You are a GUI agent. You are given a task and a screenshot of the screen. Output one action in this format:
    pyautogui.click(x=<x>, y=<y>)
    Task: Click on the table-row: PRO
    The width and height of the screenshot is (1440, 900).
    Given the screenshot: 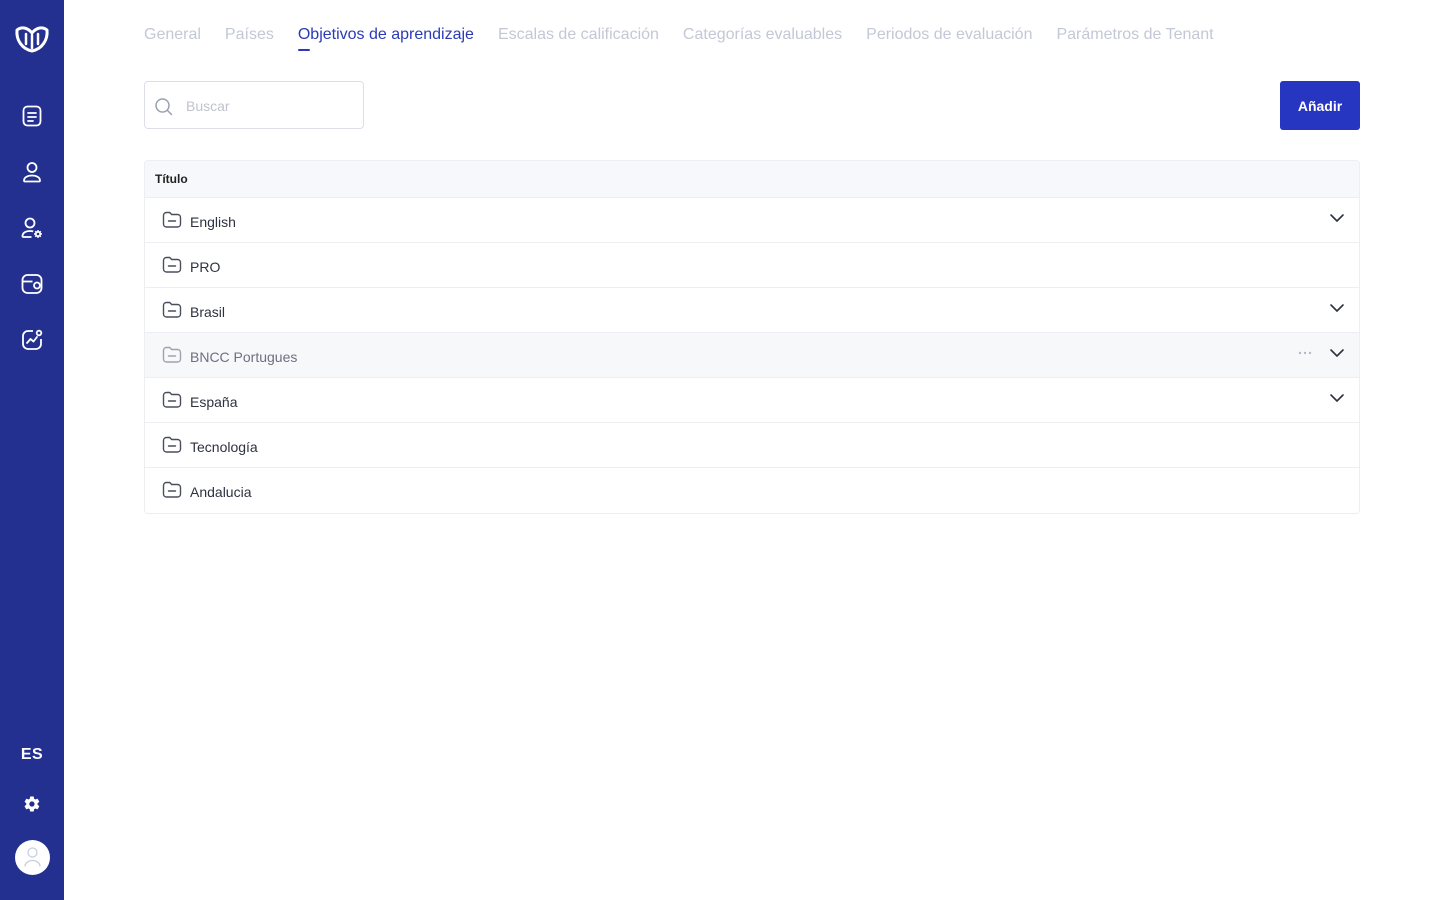 What is the action you would take?
    pyautogui.click(x=752, y=265)
    